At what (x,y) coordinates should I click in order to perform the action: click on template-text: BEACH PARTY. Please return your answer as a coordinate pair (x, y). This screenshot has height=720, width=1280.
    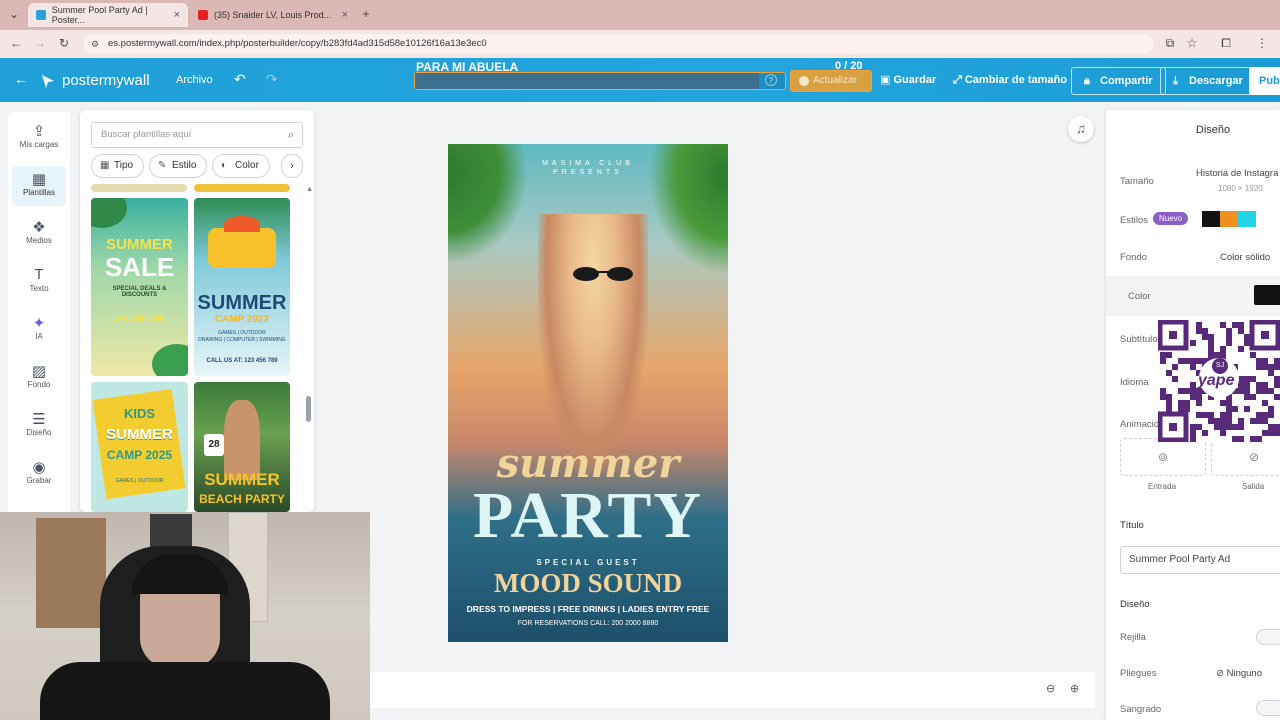
    Looking at the image, I should click on (242, 499).